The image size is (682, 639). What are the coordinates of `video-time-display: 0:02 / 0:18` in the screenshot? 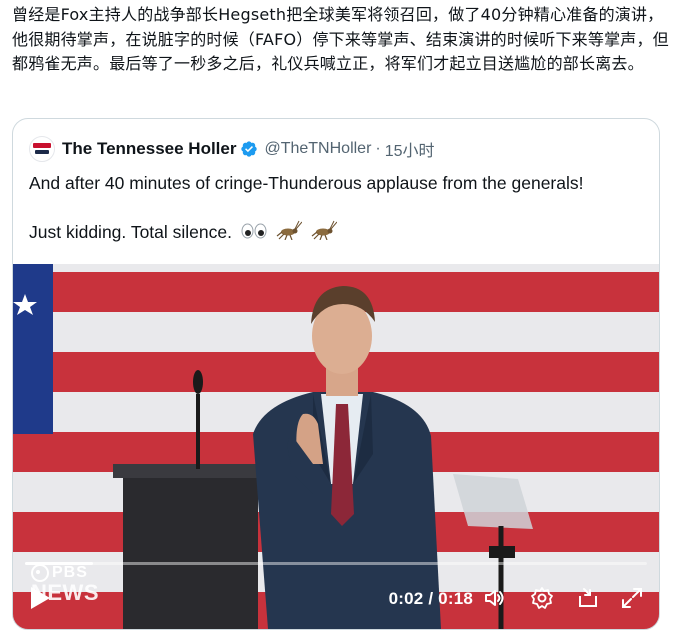 It's located at (430, 598).